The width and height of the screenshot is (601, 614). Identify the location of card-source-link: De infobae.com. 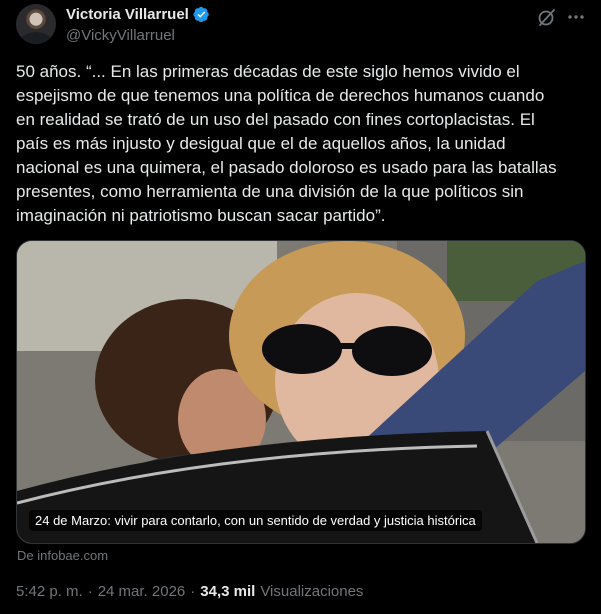
(62, 555).